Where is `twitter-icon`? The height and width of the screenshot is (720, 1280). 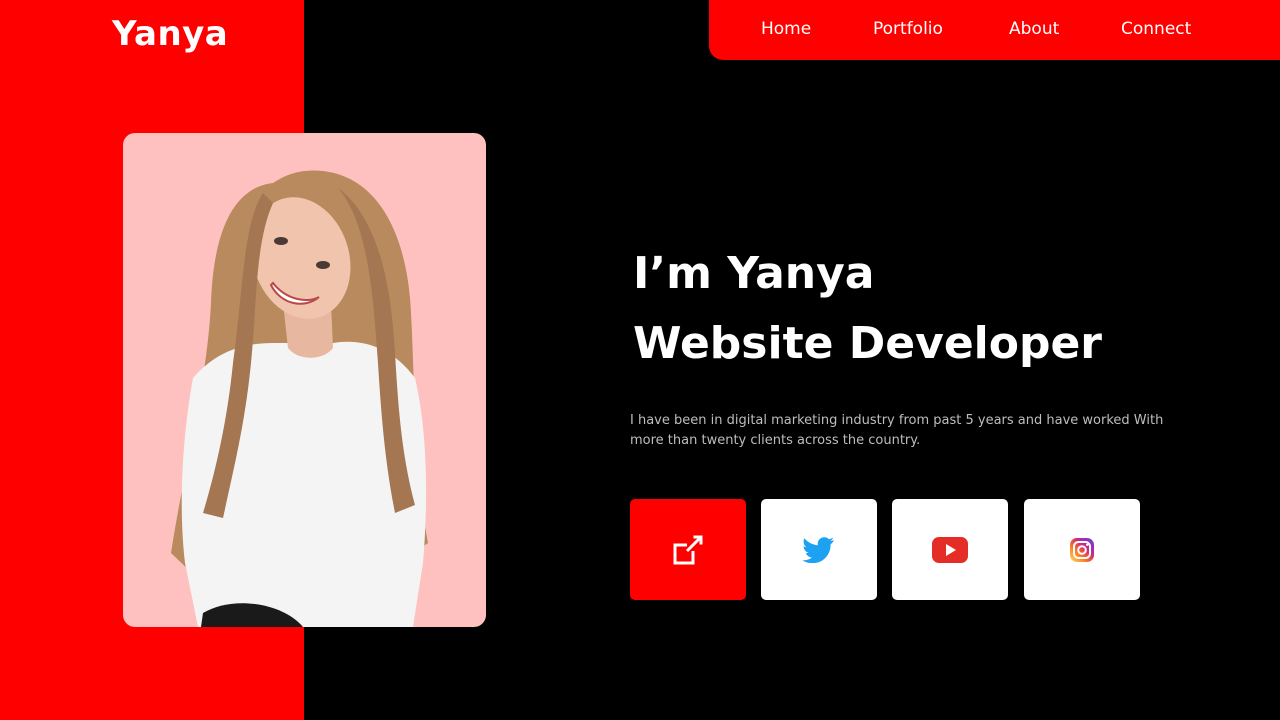 twitter-icon is located at coordinates (818, 549).